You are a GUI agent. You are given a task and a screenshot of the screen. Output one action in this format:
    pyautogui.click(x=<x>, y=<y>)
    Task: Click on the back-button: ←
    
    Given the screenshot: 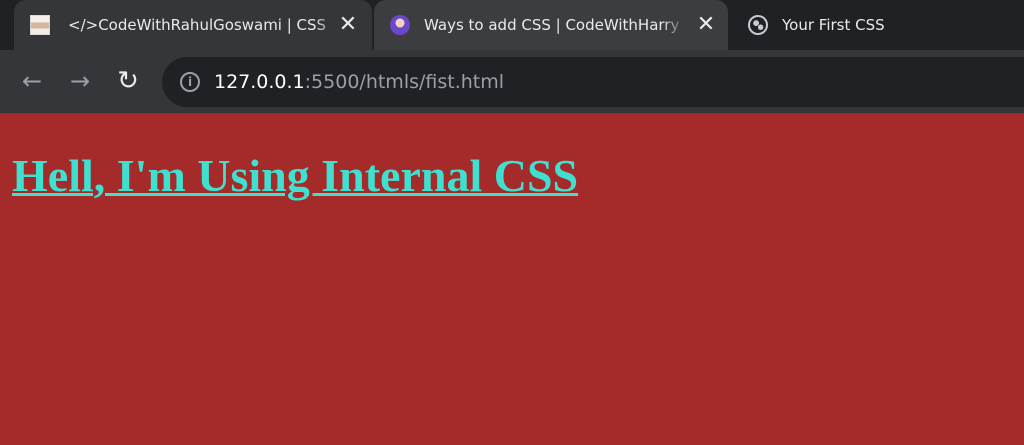 What is the action you would take?
    pyautogui.click(x=32, y=81)
    